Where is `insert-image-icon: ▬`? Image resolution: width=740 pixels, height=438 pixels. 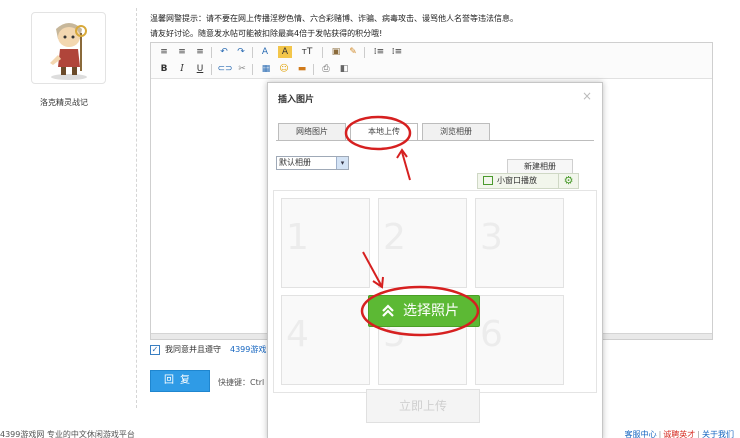 insert-image-icon: ▬ is located at coordinates (302, 69).